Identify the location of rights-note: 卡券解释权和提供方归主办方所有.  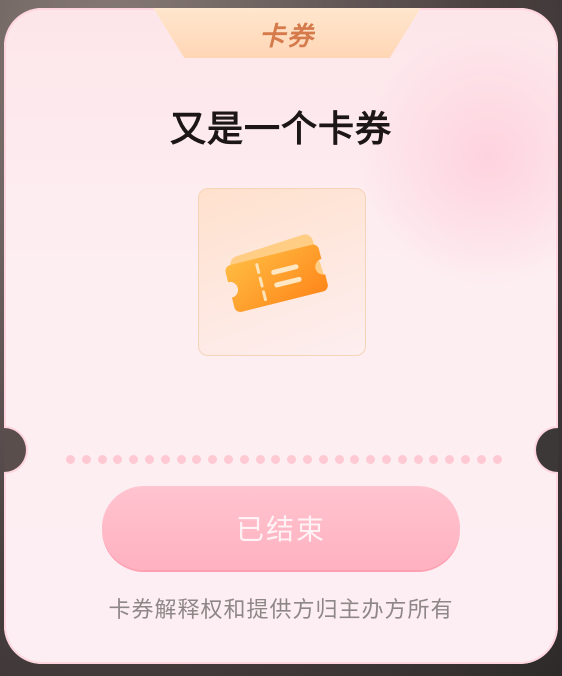
(281, 610).